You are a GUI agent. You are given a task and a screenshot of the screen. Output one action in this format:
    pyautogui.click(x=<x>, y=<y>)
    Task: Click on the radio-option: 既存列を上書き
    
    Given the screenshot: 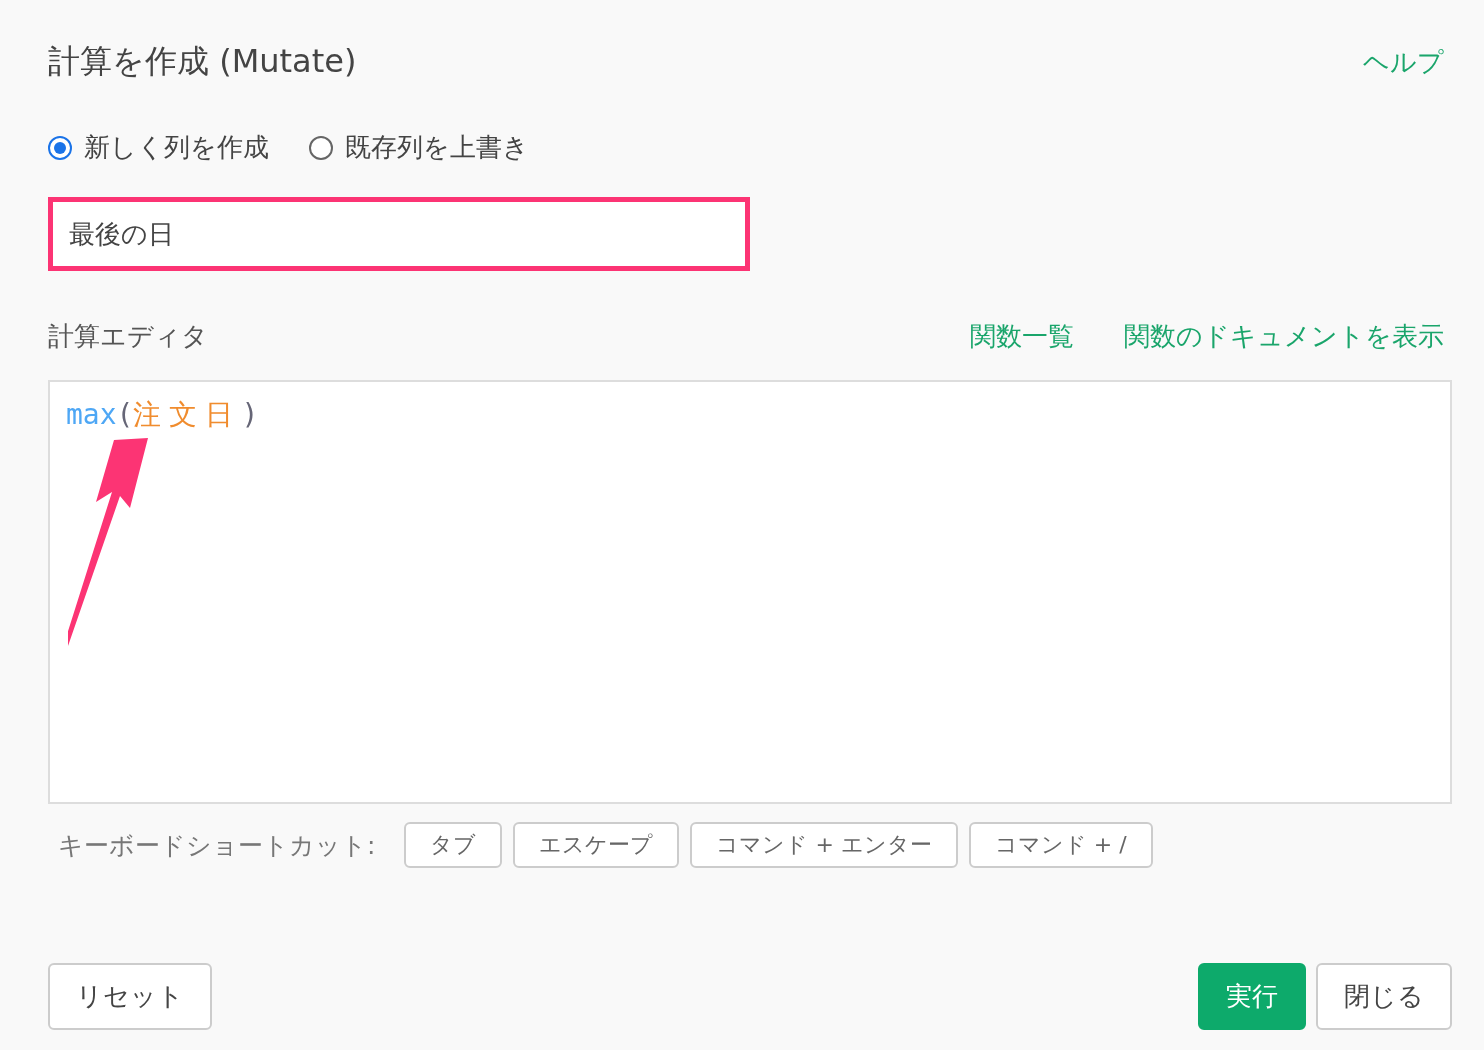 What is the action you would take?
    pyautogui.click(x=419, y=147)
    